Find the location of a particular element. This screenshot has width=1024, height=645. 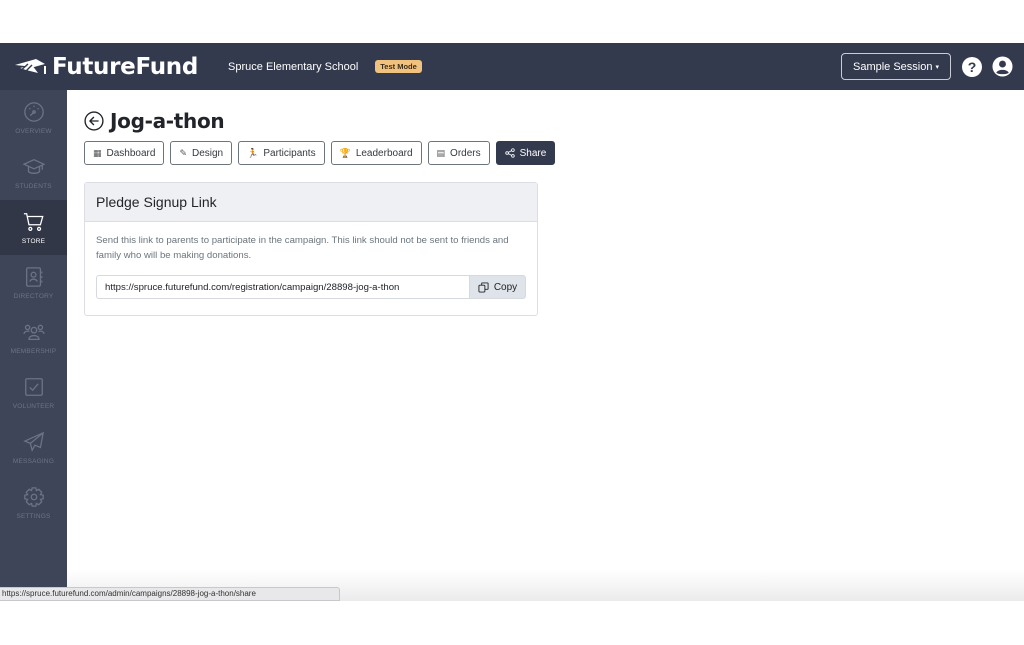

page-bottom-blank is located at coordinates (512, 623).